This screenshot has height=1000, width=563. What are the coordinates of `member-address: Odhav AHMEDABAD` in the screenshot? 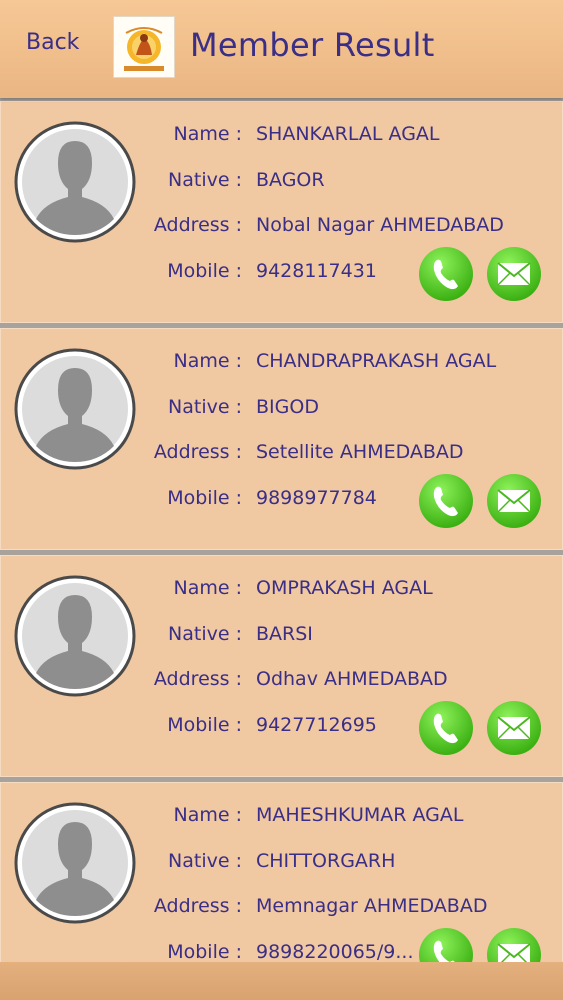 It's located at (352, 679).